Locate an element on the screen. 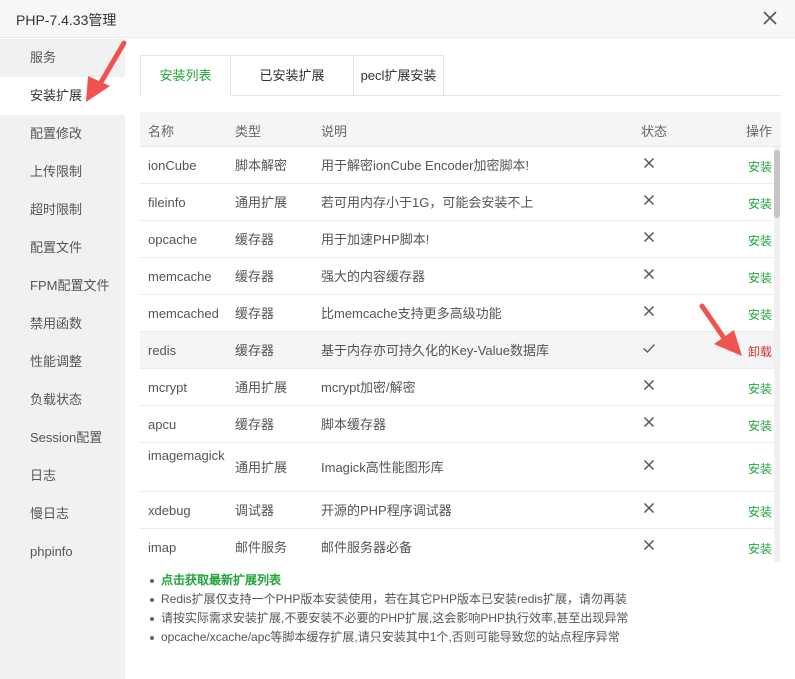  extension-name: imap is located at coordinates (162, 547).